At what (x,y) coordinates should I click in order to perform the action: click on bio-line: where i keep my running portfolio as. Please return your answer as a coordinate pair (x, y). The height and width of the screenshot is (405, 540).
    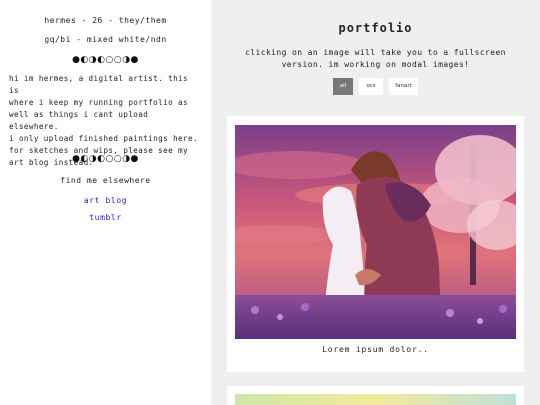
    Looking at the image, I should click on (98, 102).